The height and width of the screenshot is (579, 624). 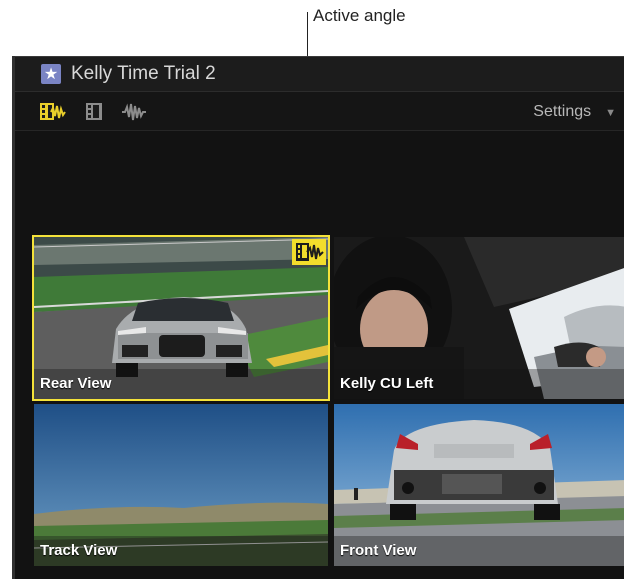 I want to click on active-angle-badge, so click(x=309, y=252).